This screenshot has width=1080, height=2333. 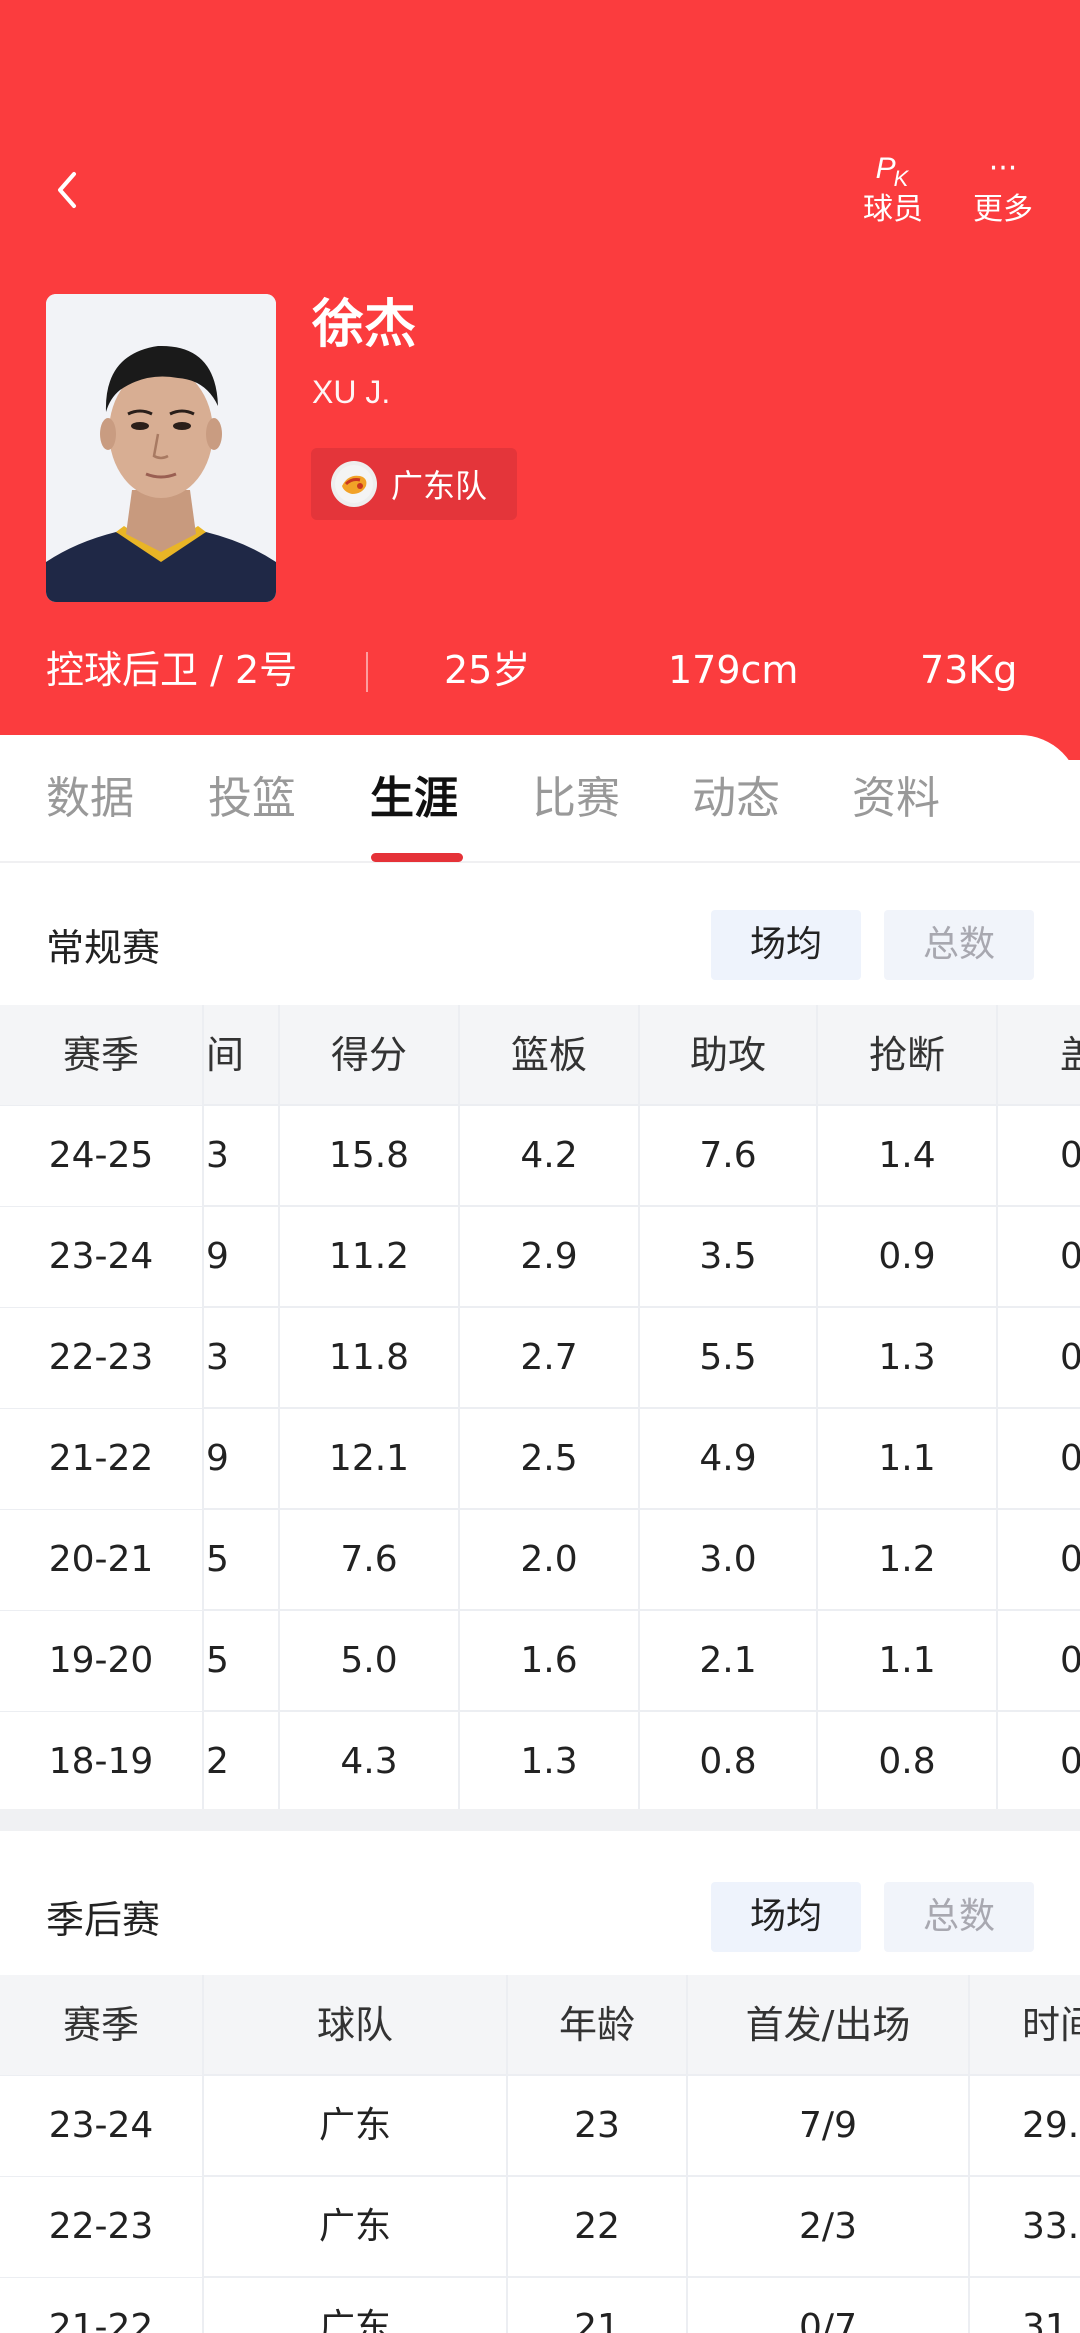 I want to click on regular-cell: 18-19, so click(x=102, y=1762).